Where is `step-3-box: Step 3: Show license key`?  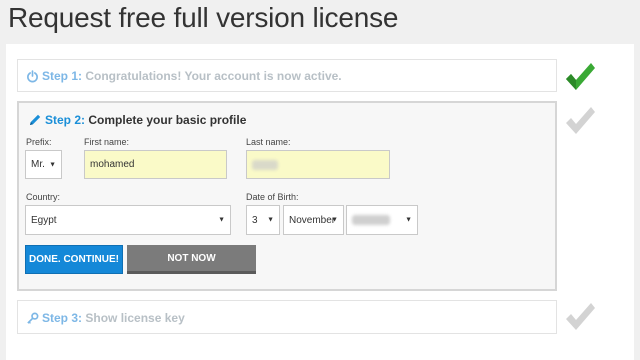 step-3-box: Step 3: Show license key is located at coordinates (287, 317).